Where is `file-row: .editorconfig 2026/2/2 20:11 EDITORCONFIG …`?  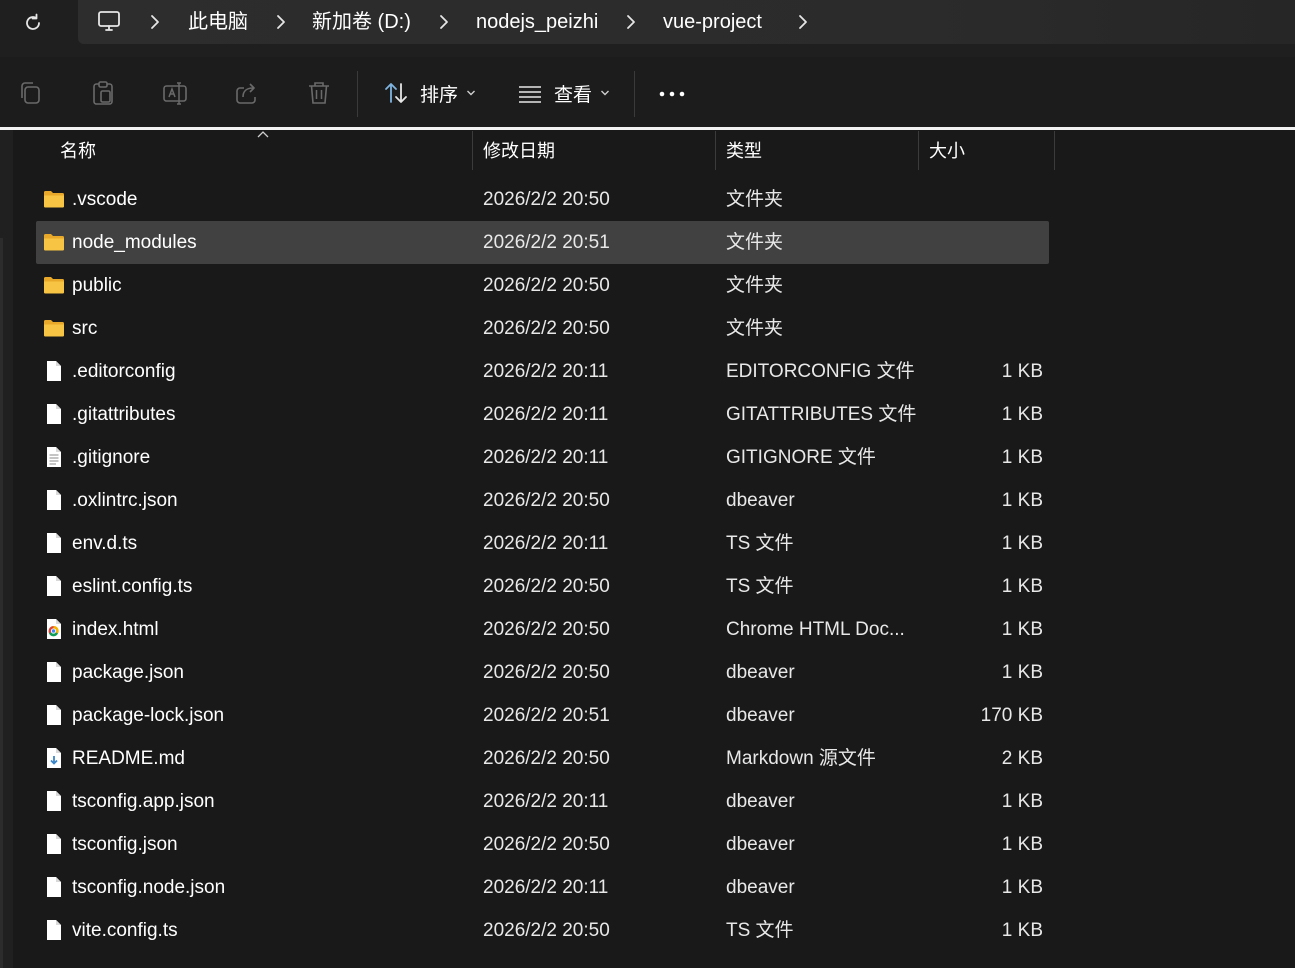 file-row: .editorconfig 2026/2/2 20:11 EDITORCONFIG … is located at coordinates (542, 371).